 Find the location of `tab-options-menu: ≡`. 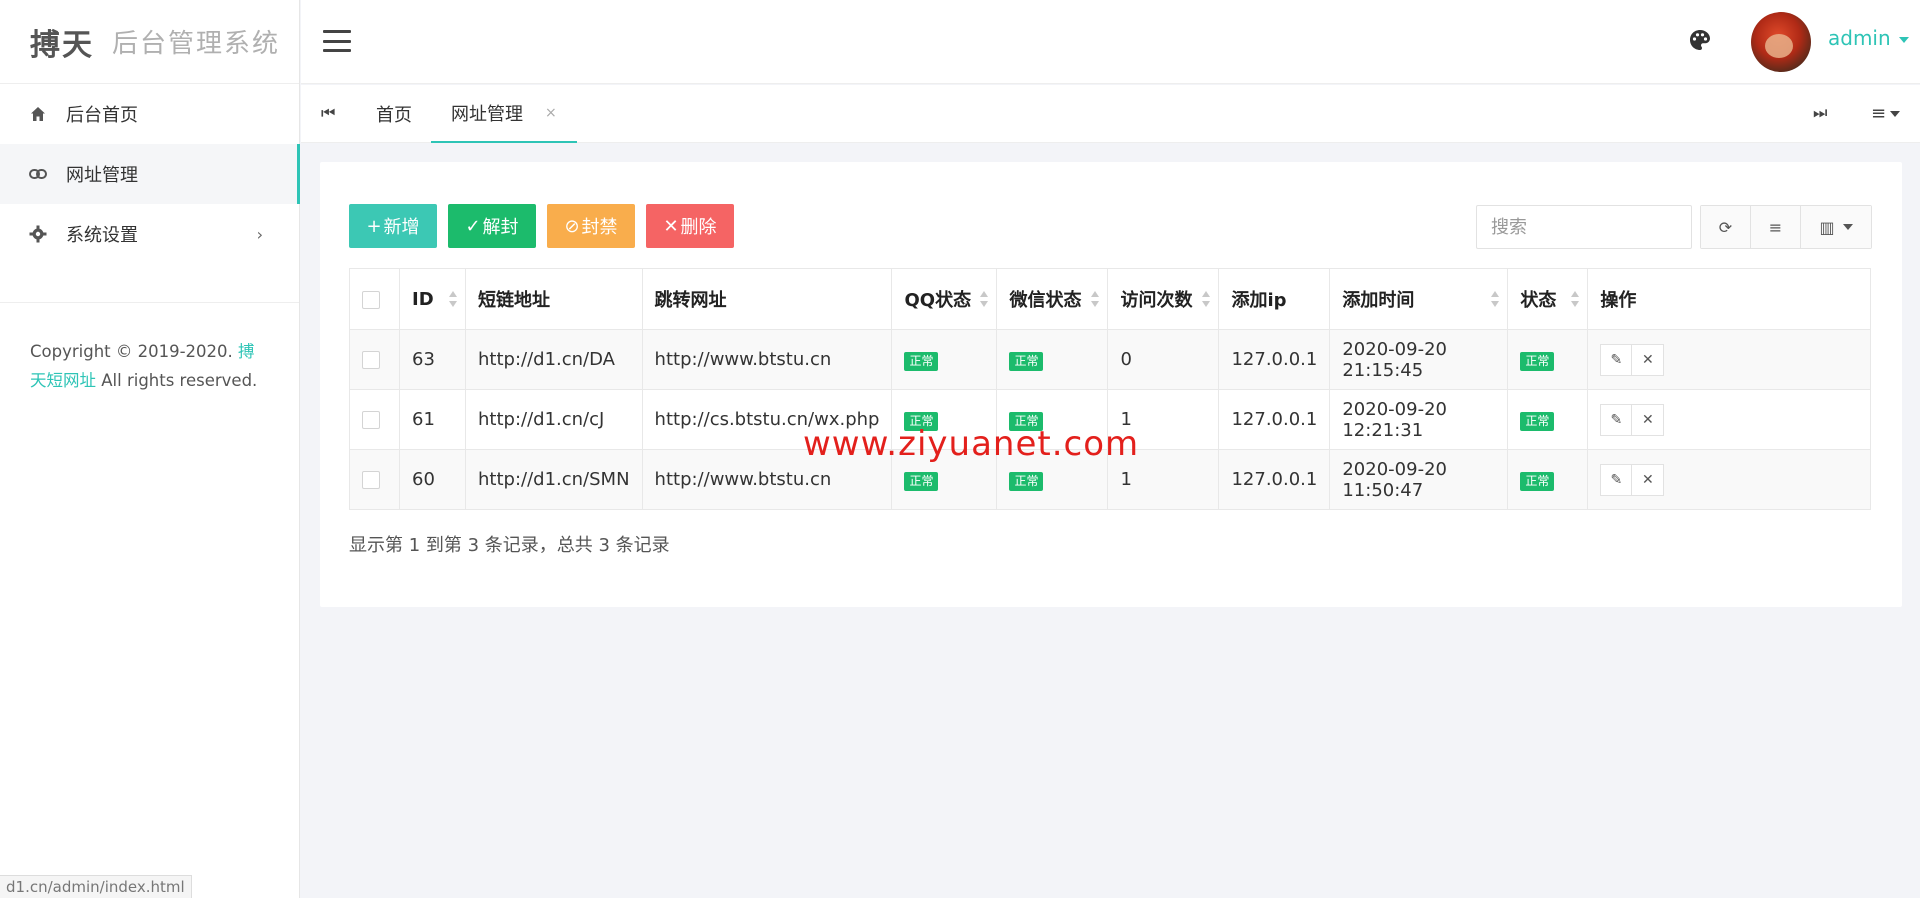

tab-options-menu: ≡ is located at coordinates (1886, 113).